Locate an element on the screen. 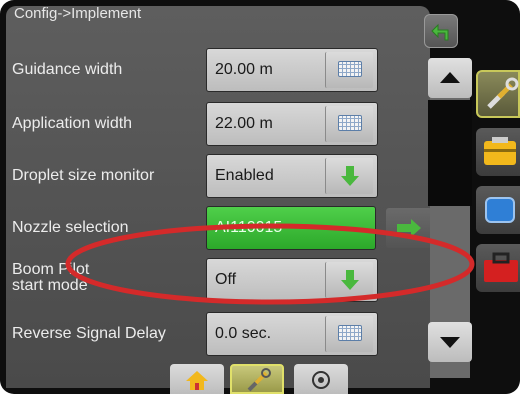 This screenshot has width=520, height=394. implement-icon is located at coordinates (500, 151).